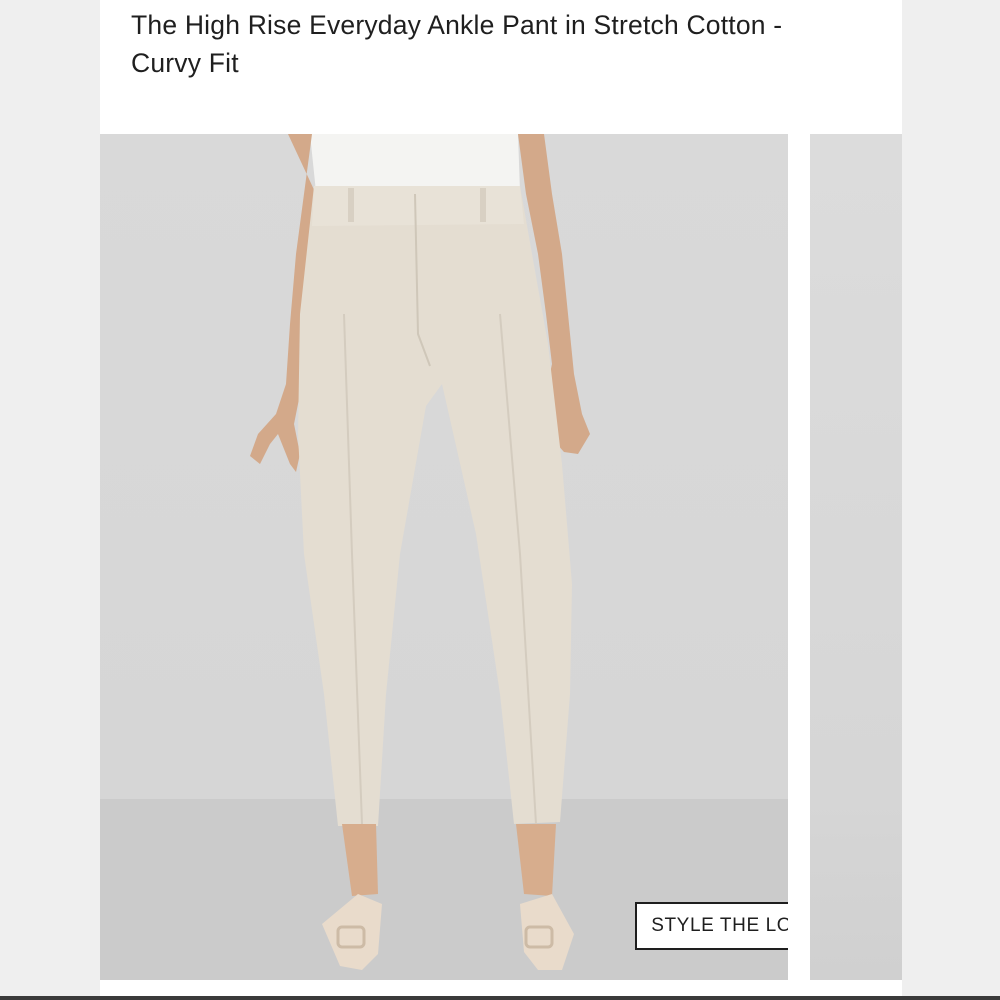 The image size is (1000, 1000). Describe the element at coordinates (50, 500) in the screenshot. I see `left-backdrop` at that location.